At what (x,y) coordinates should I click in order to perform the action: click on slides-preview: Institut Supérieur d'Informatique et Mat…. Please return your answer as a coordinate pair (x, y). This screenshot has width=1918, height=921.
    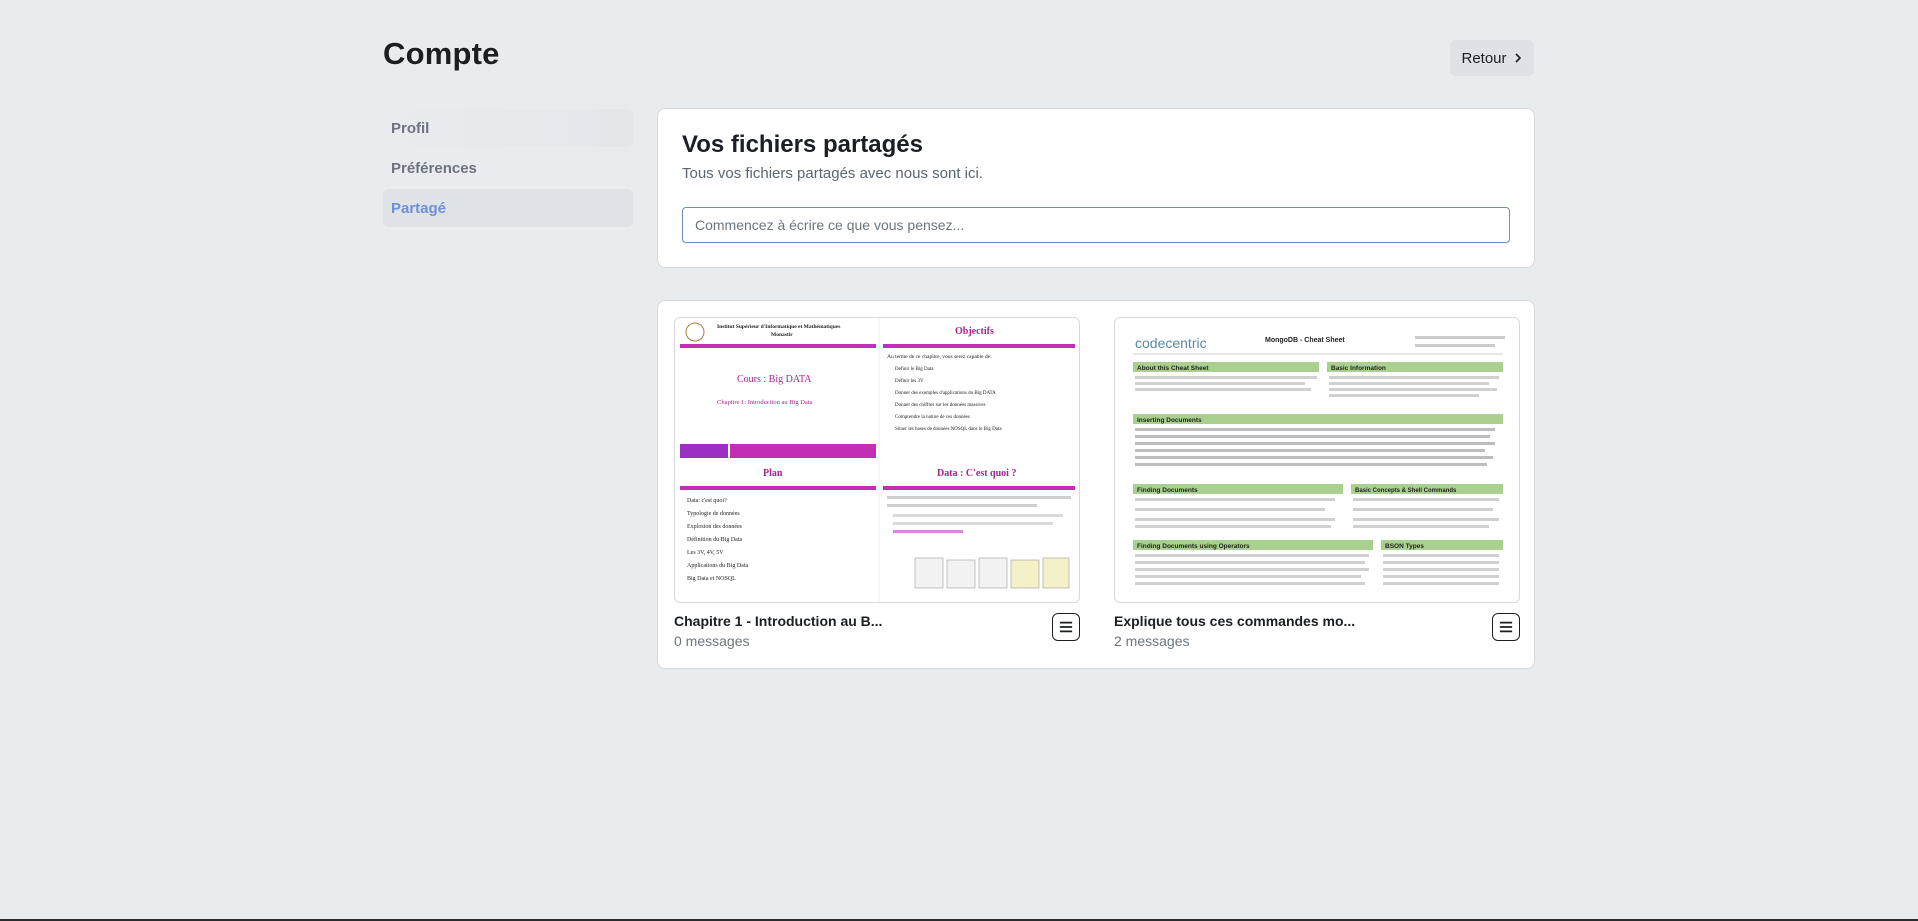
    Looking at the image, I should click on (877, 460).